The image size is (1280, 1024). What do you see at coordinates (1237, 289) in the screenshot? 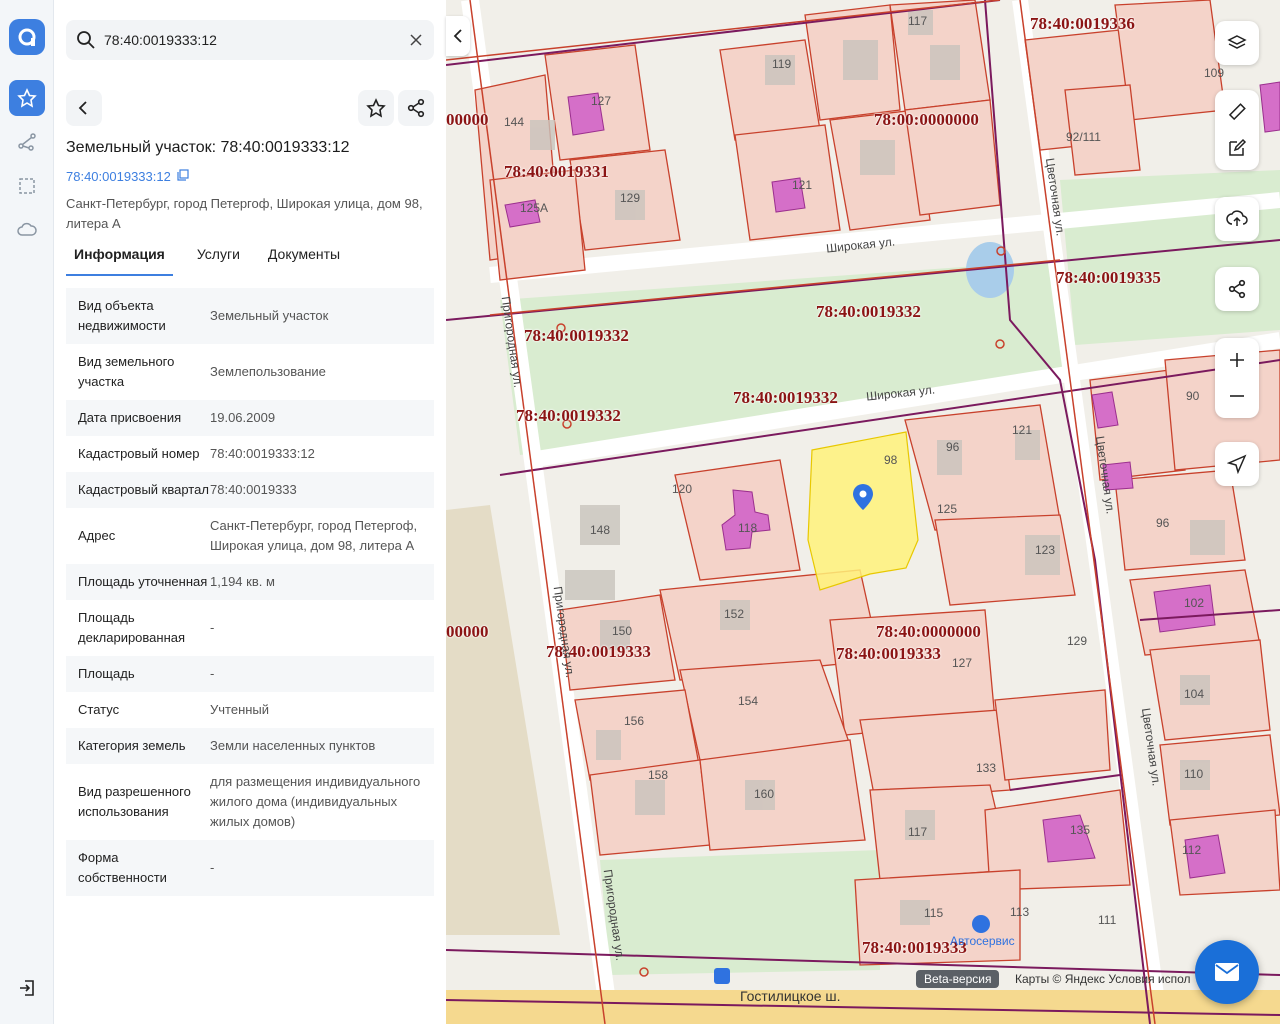
I see `map-share-button` at bounding box center [1237, 289].